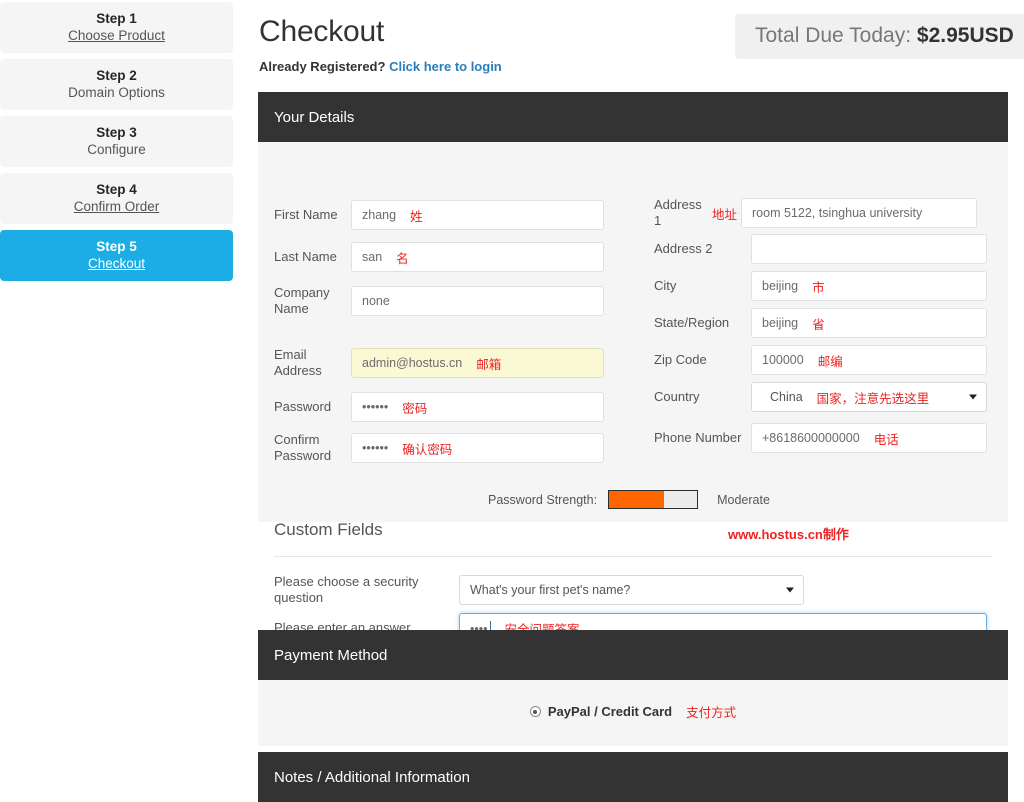  What do you see at coordinates (477, 407) in the screenshot?
I see `password-input: •••••• 密码` at bounding box center [477, 407].